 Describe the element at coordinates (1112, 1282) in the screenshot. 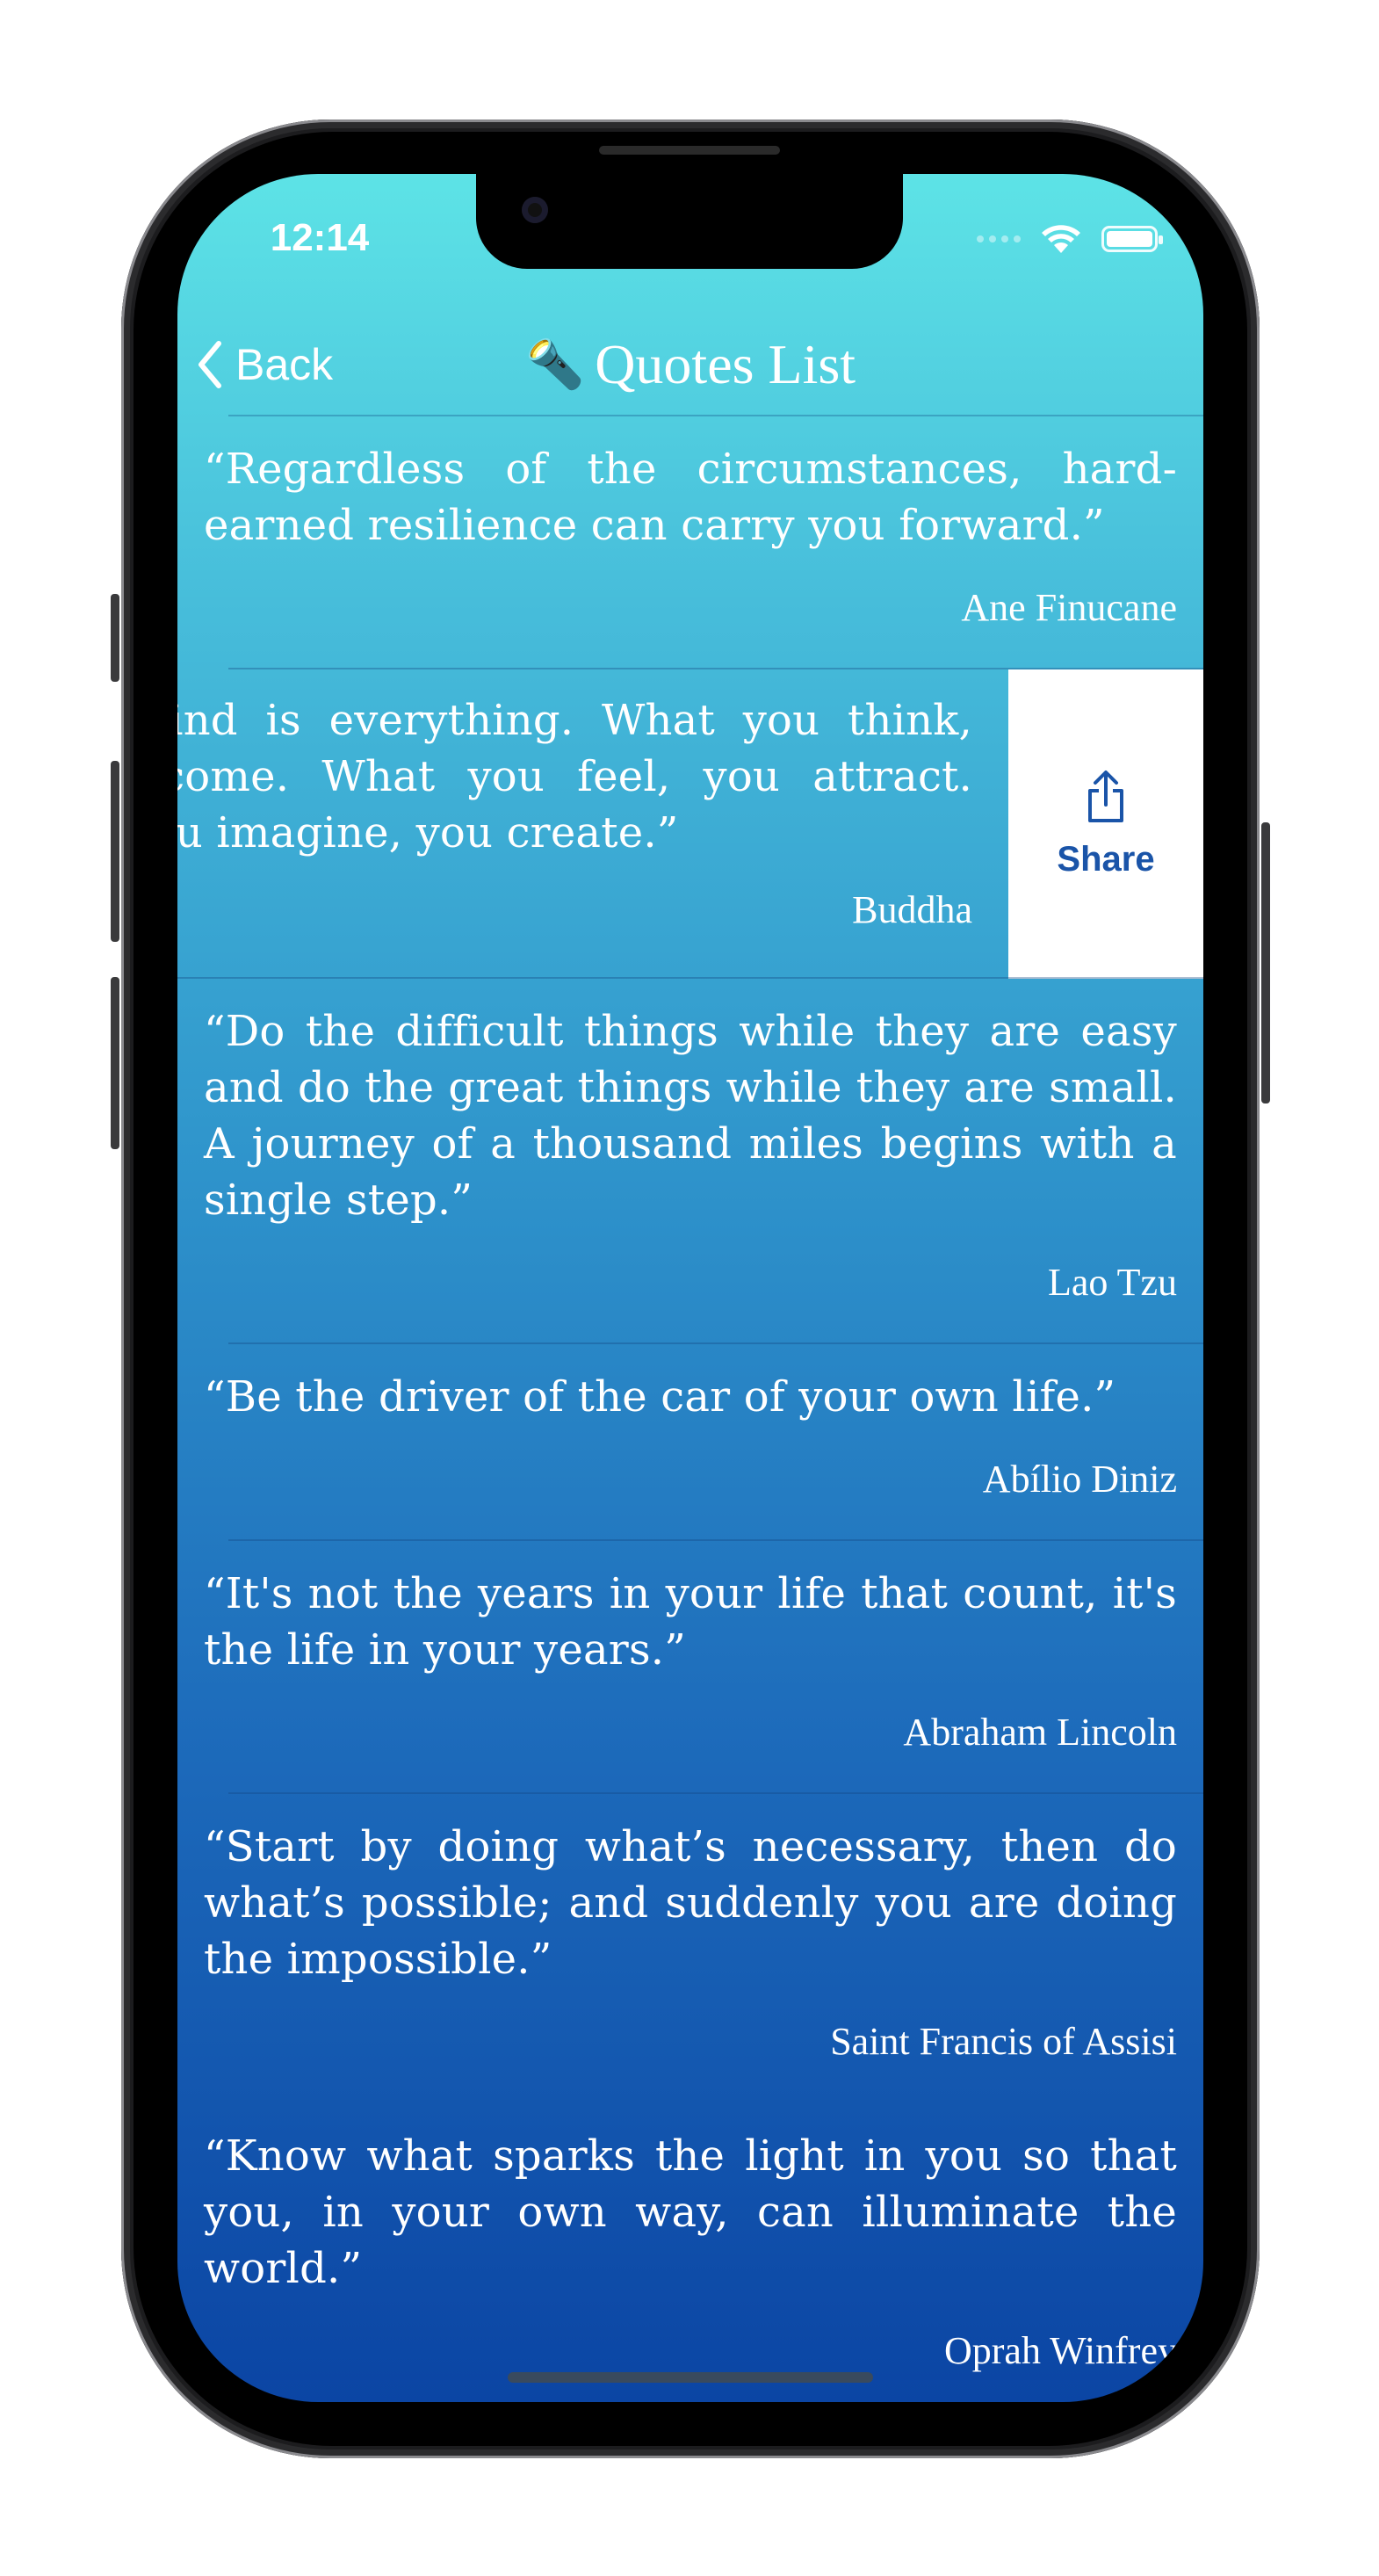

I see `quote-author: Lao Tzu` at that location.